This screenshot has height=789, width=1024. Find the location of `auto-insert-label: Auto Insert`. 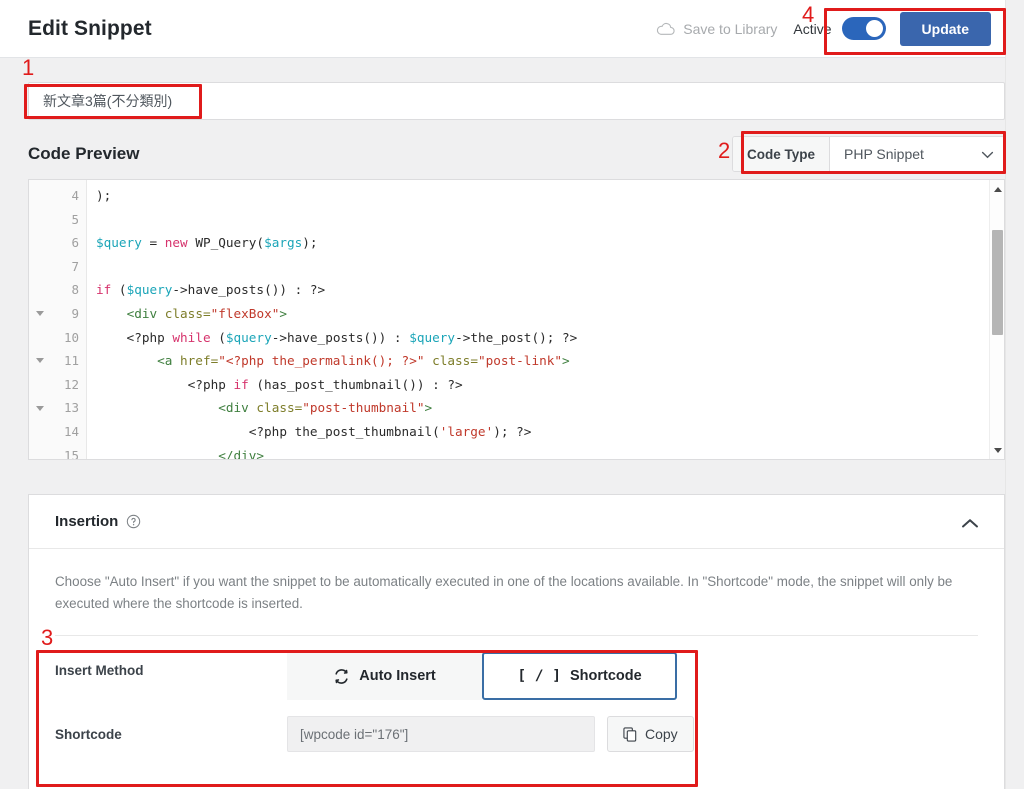

auto-insert-label: Auto Insert is located at coordinates (397, 676).